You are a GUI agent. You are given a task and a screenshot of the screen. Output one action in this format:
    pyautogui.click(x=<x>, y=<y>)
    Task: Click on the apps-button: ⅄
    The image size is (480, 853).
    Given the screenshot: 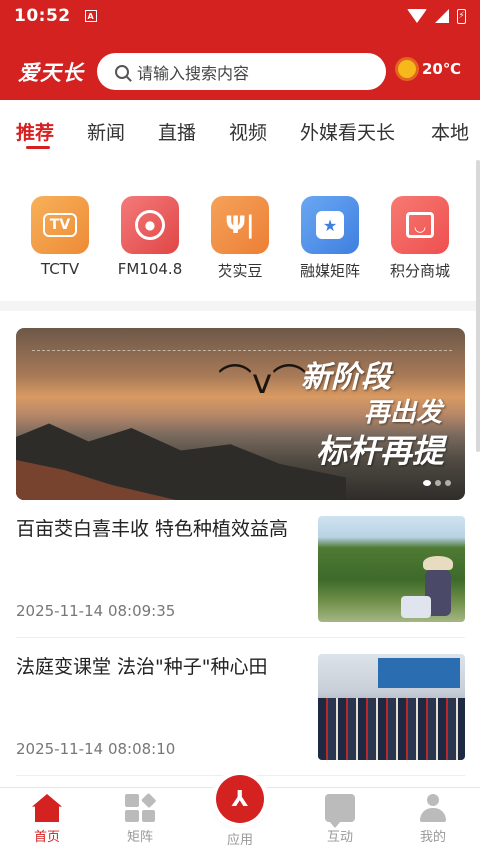 What is the action you would take?
    pyautogui.click(x=240, y=799)
    